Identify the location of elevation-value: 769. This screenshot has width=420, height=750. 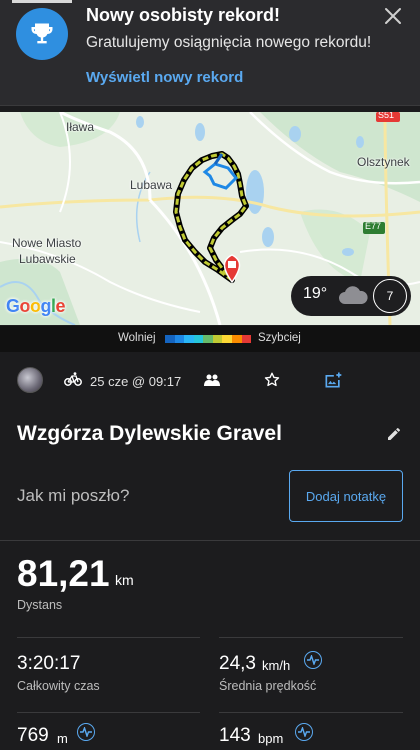
(33, 735).